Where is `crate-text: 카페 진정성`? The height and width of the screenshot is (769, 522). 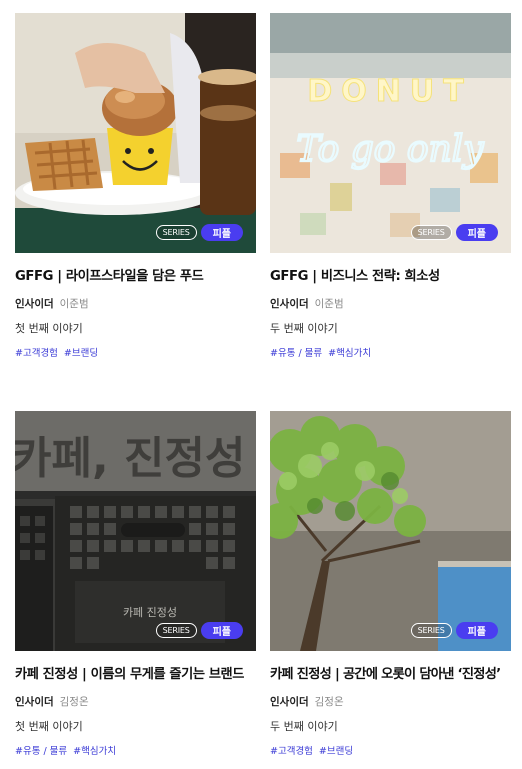
crate-text: 카페 진정성 is located at coordinates (150, 612).